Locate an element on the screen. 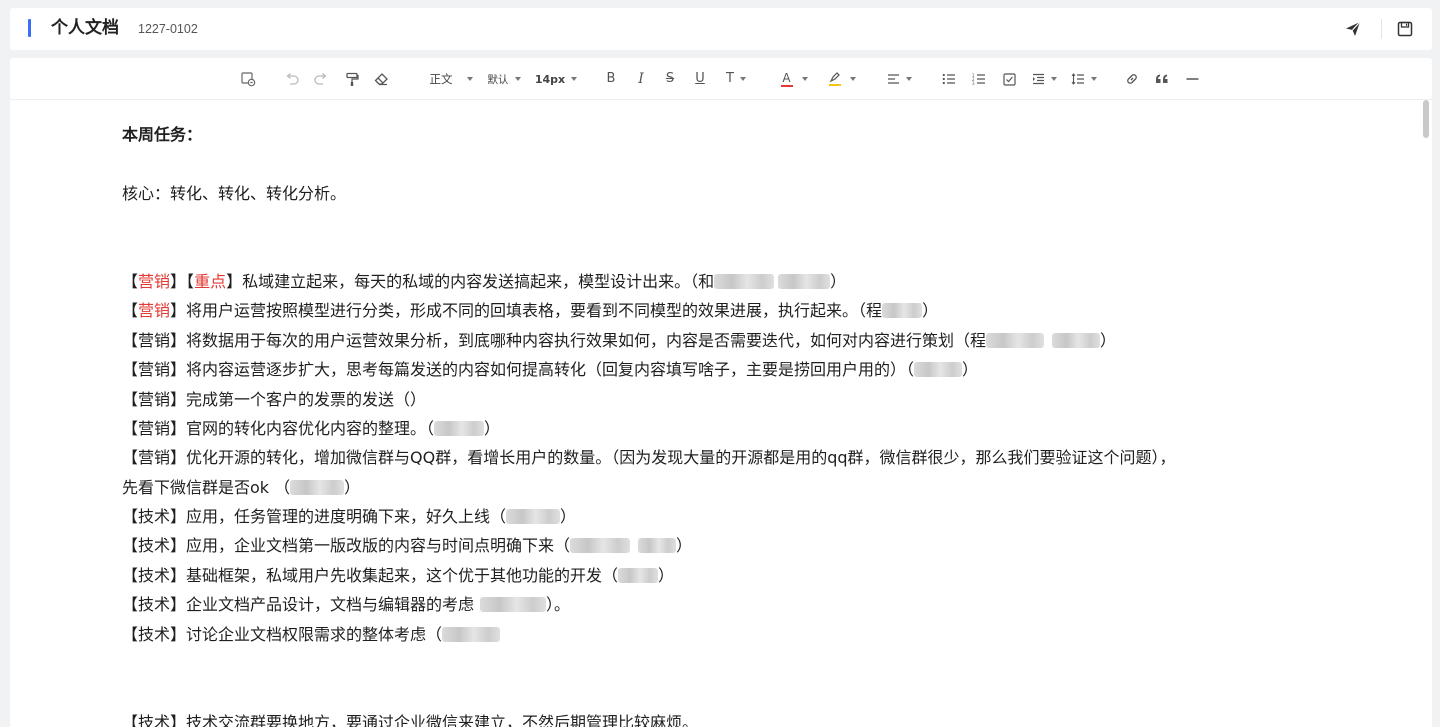  eraser-button is located at coordinates (381, 79).